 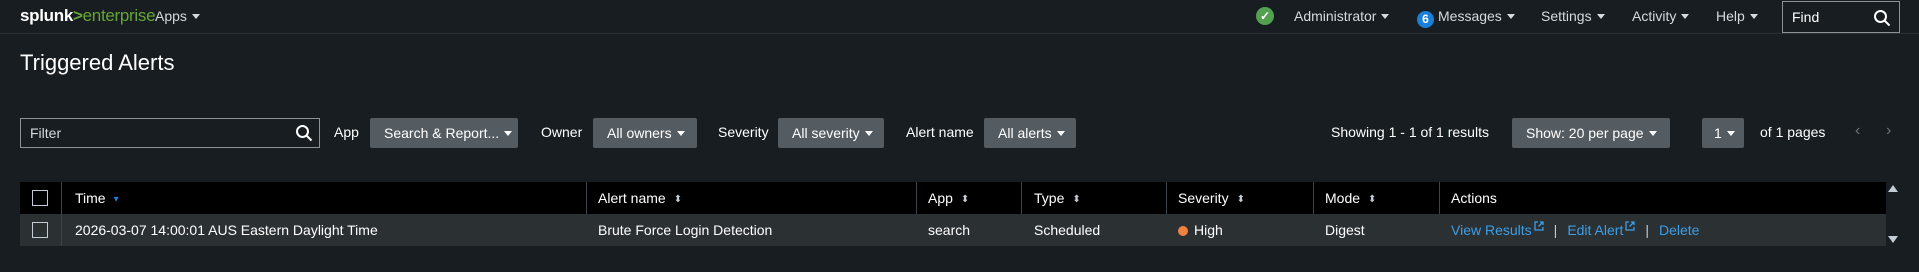 I want to click on per-page-dropdown: Show: 20 per page, so click(x=1591, y=133).